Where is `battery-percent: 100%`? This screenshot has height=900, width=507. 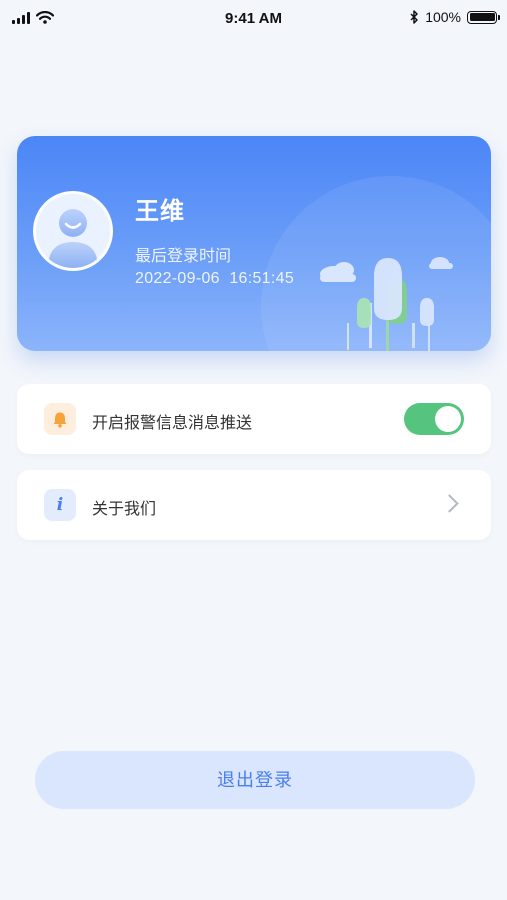
battery-percent: 100% is located at coordinates (443, 17).